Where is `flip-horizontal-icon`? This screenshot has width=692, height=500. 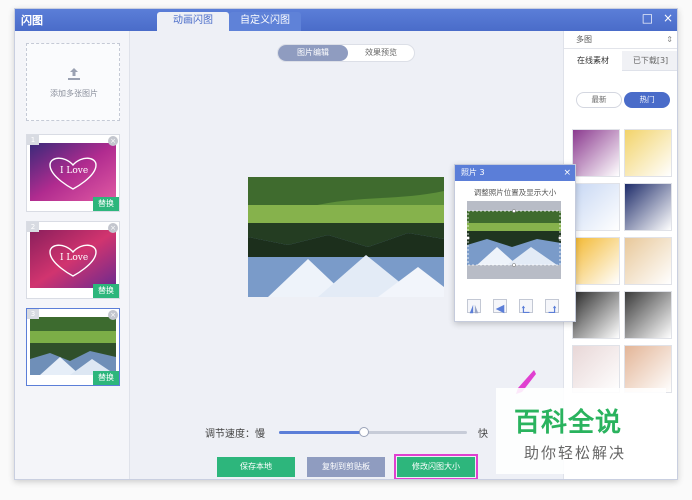
flip-horizontal-icon is located at coordinates (474, 306).